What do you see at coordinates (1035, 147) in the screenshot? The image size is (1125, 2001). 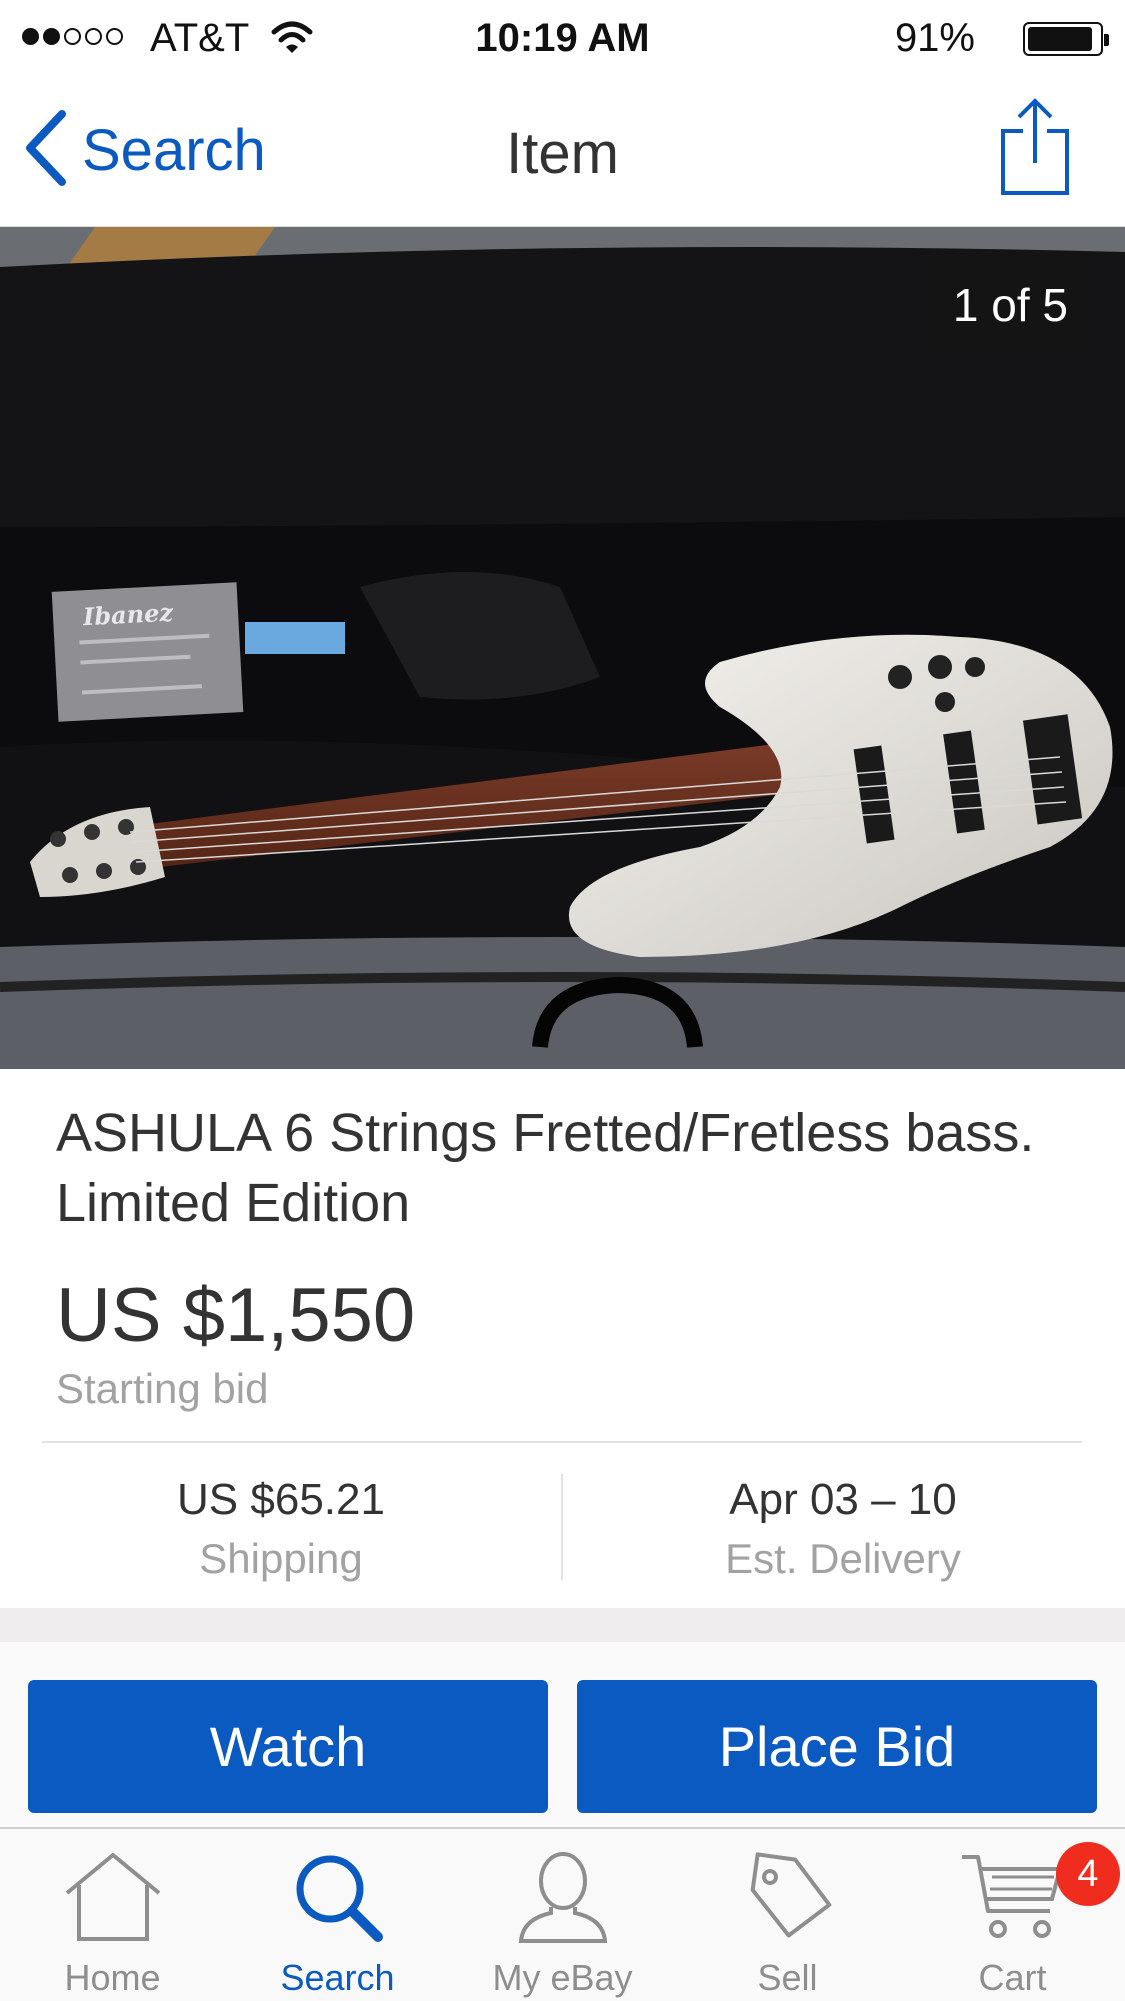 I see `share-button` at bounding box center [1035, 147].